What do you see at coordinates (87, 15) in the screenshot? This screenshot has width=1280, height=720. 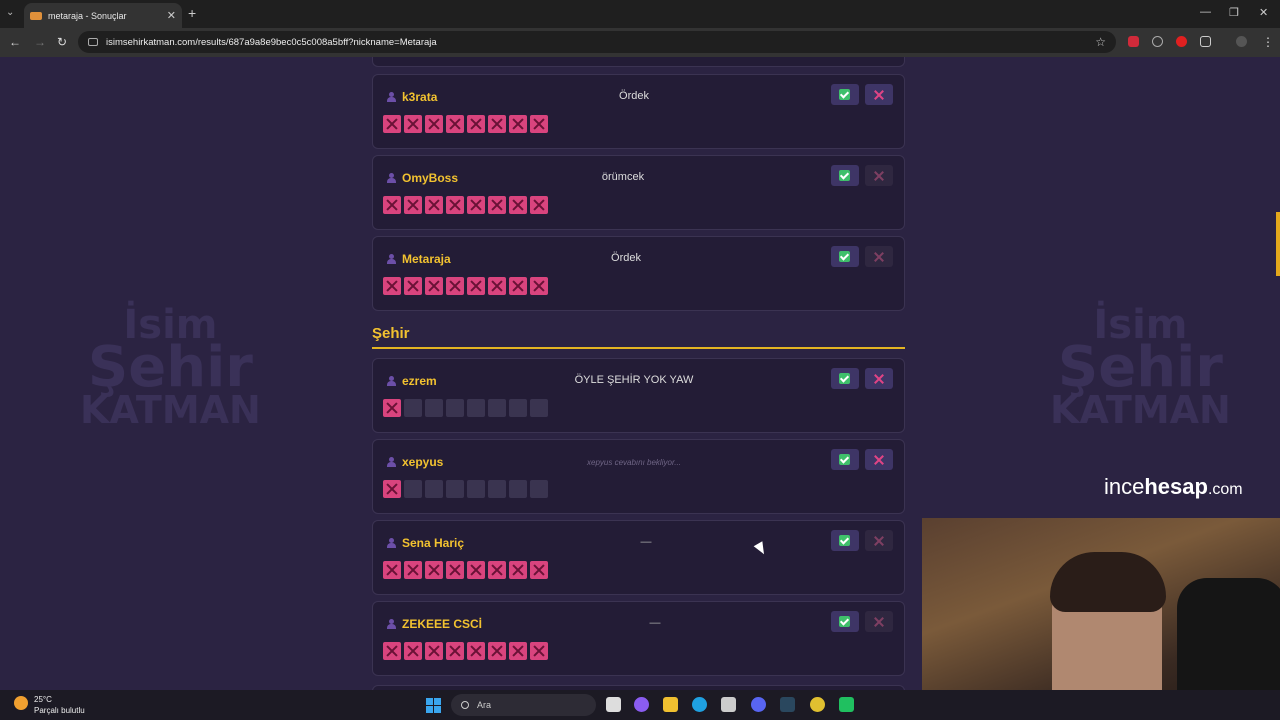 I see `tab-title: metaraja - Sonuçlar` at bounding box center [87, 15].